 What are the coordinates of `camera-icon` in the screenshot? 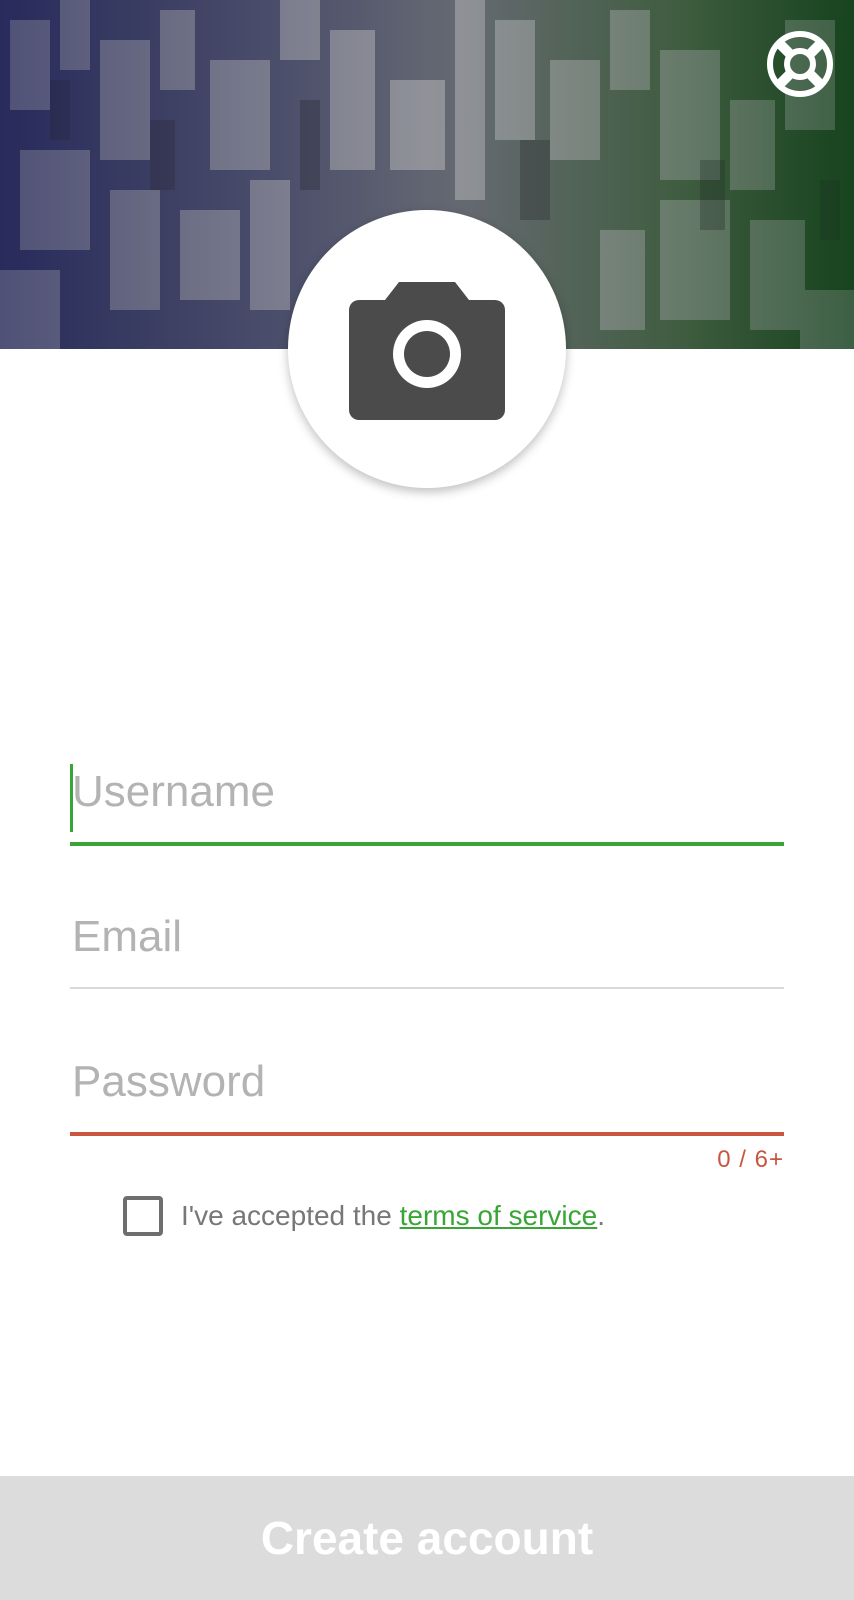 It's located at (427, 351).